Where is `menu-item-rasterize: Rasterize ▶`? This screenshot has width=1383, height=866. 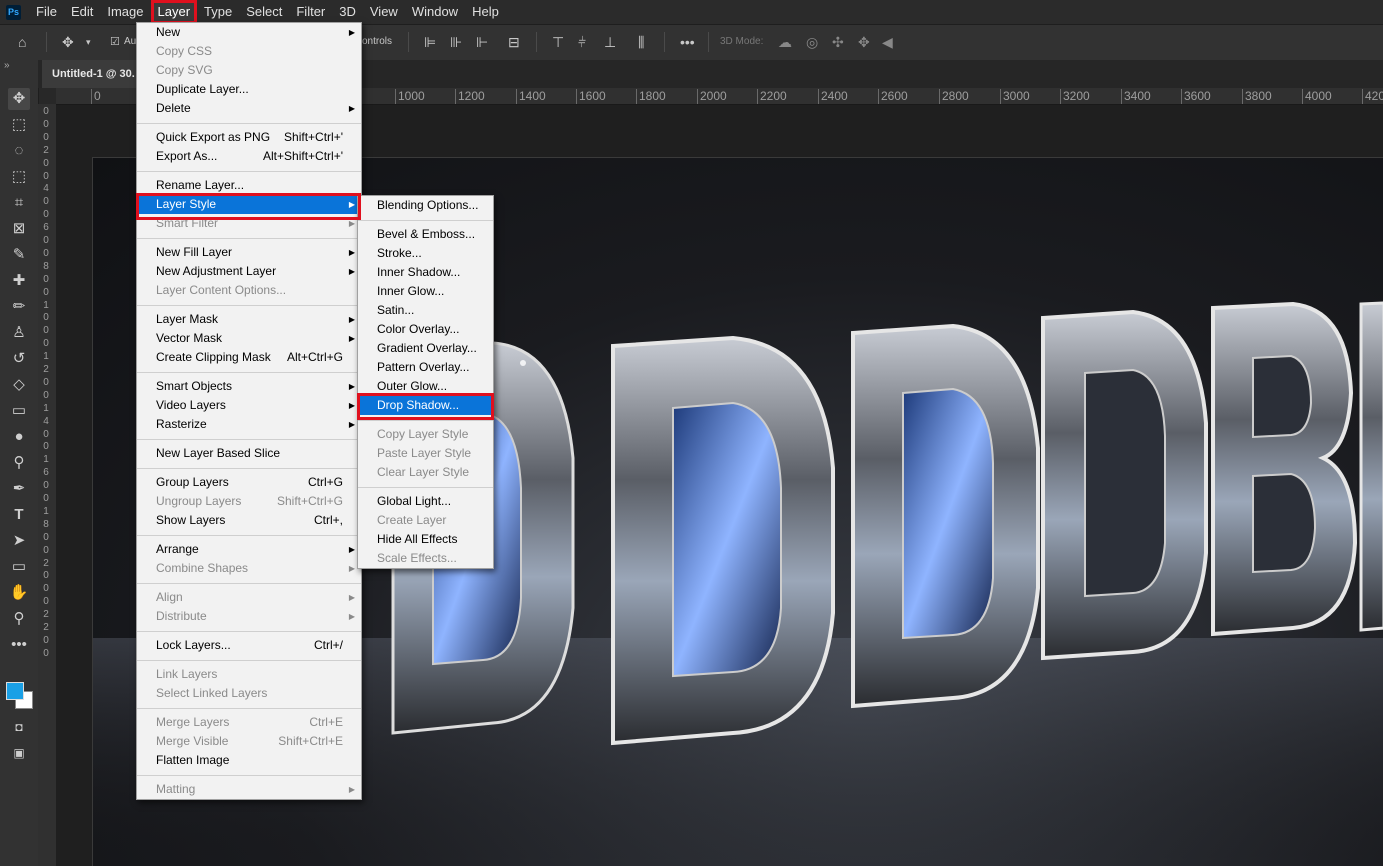
menu-item-rasterize: Rasterize ▶ is located at coordinates (249, 424).